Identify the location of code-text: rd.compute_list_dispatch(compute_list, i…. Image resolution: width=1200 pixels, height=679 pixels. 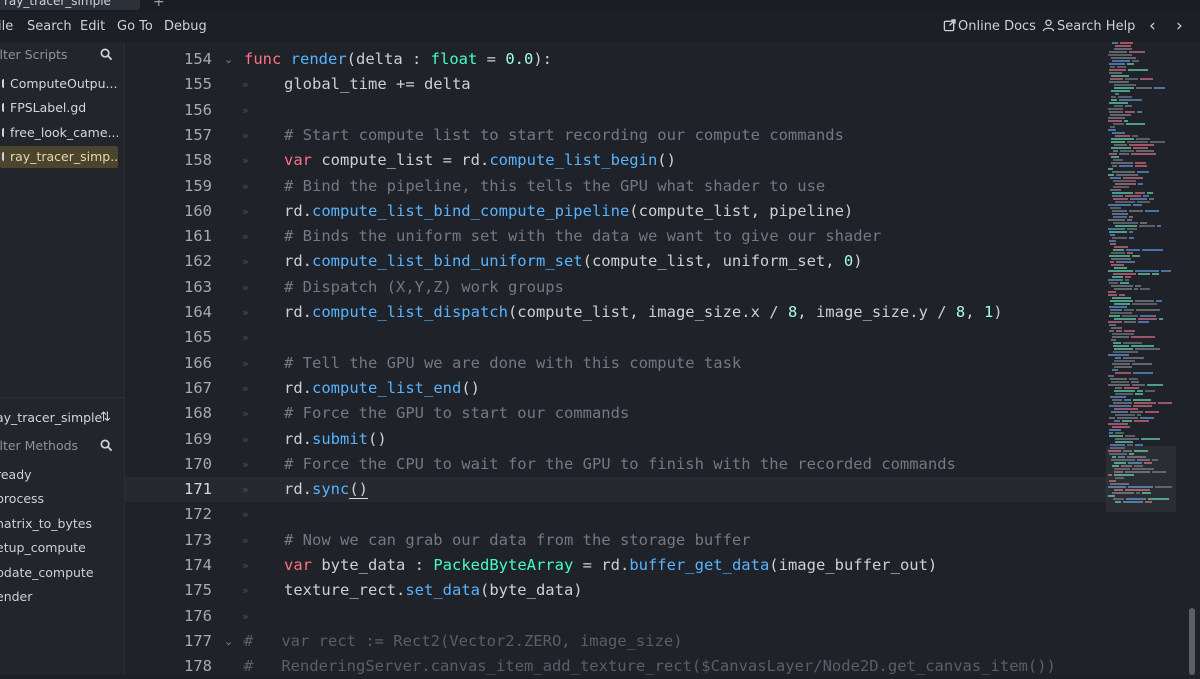
(643, 312).